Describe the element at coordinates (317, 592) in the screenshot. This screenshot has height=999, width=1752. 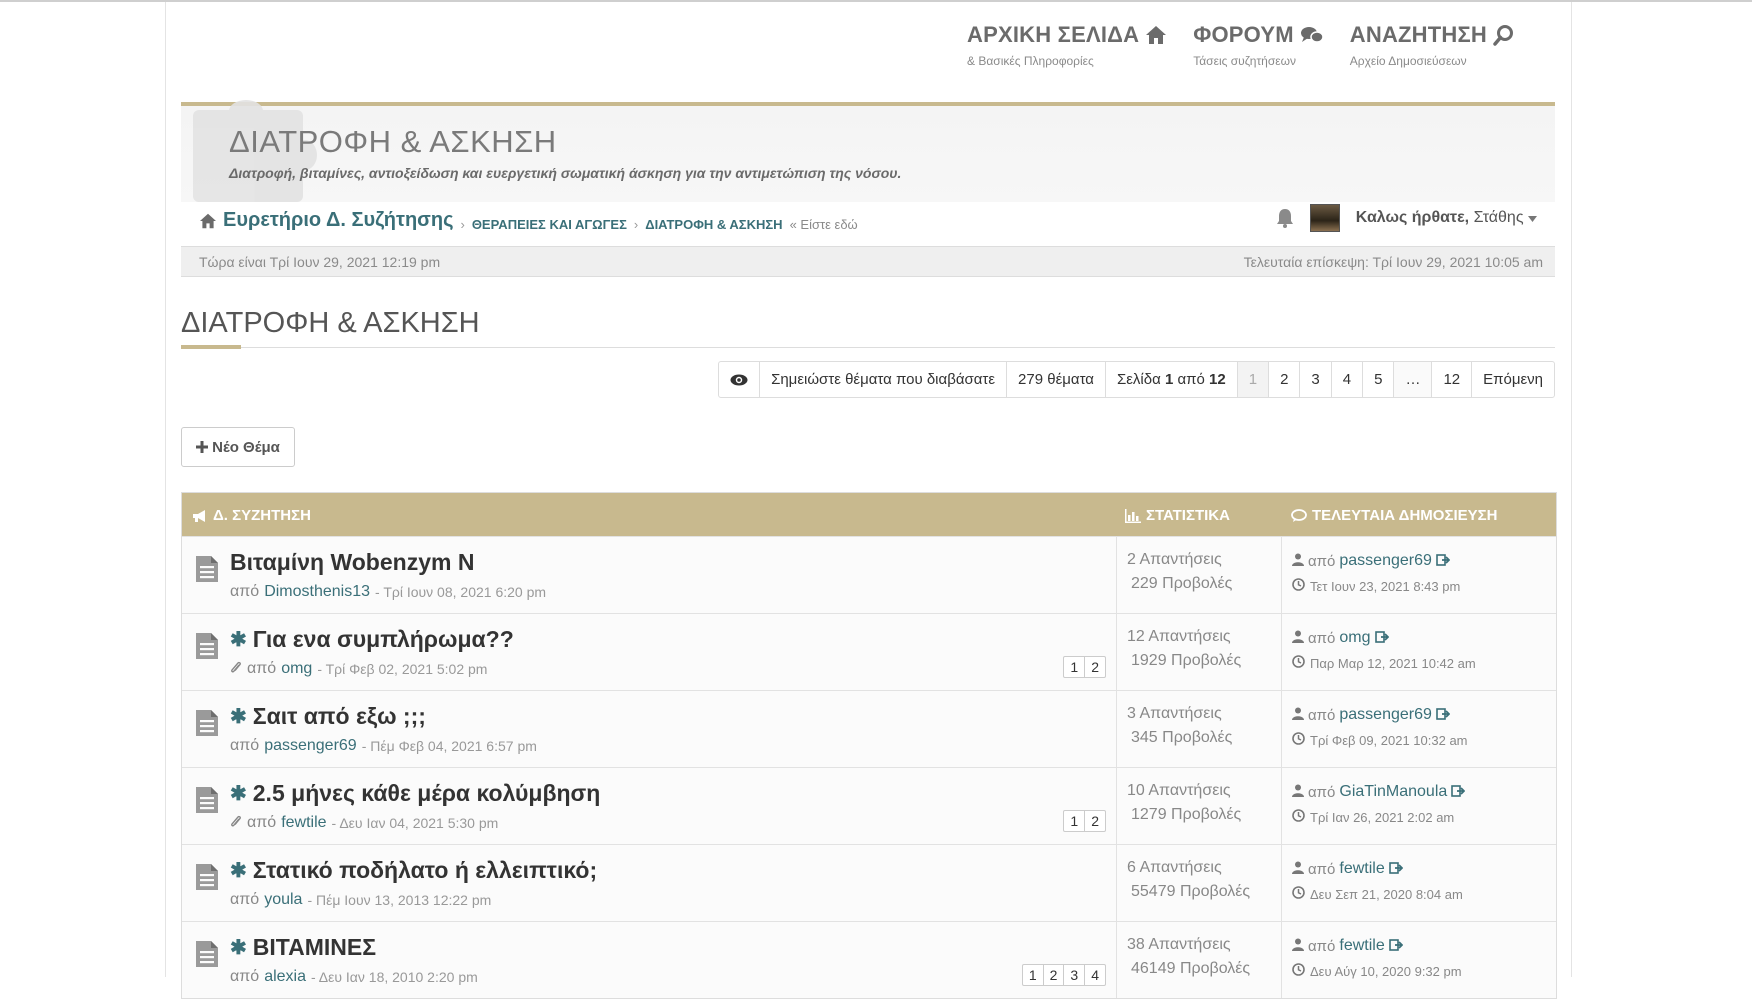
I see `topic-author: Dimosthenis13` at that location.